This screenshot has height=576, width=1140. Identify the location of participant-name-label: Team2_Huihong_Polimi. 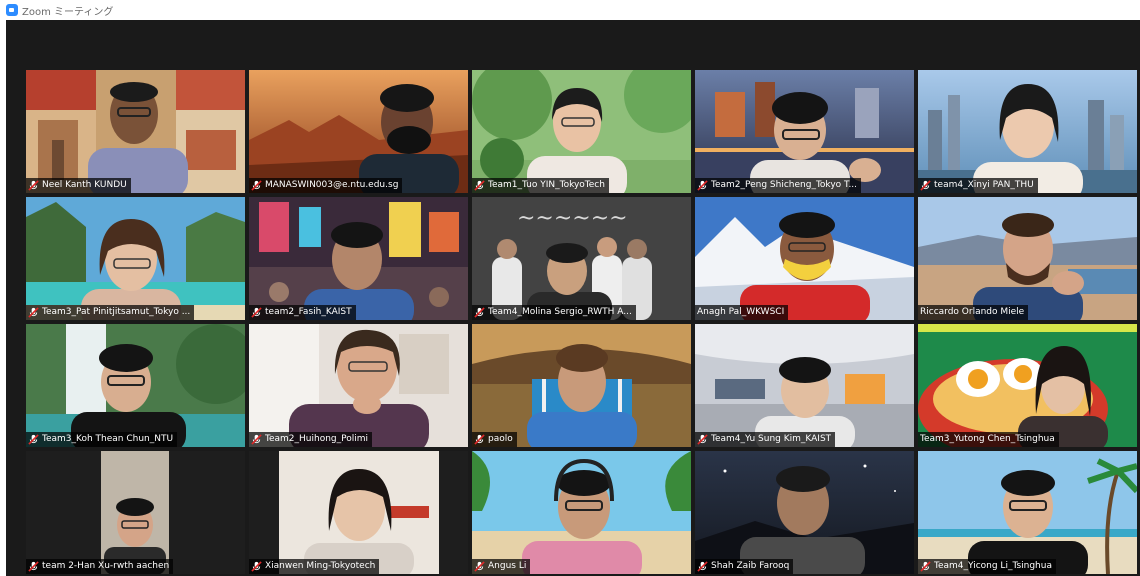
(310, 439).